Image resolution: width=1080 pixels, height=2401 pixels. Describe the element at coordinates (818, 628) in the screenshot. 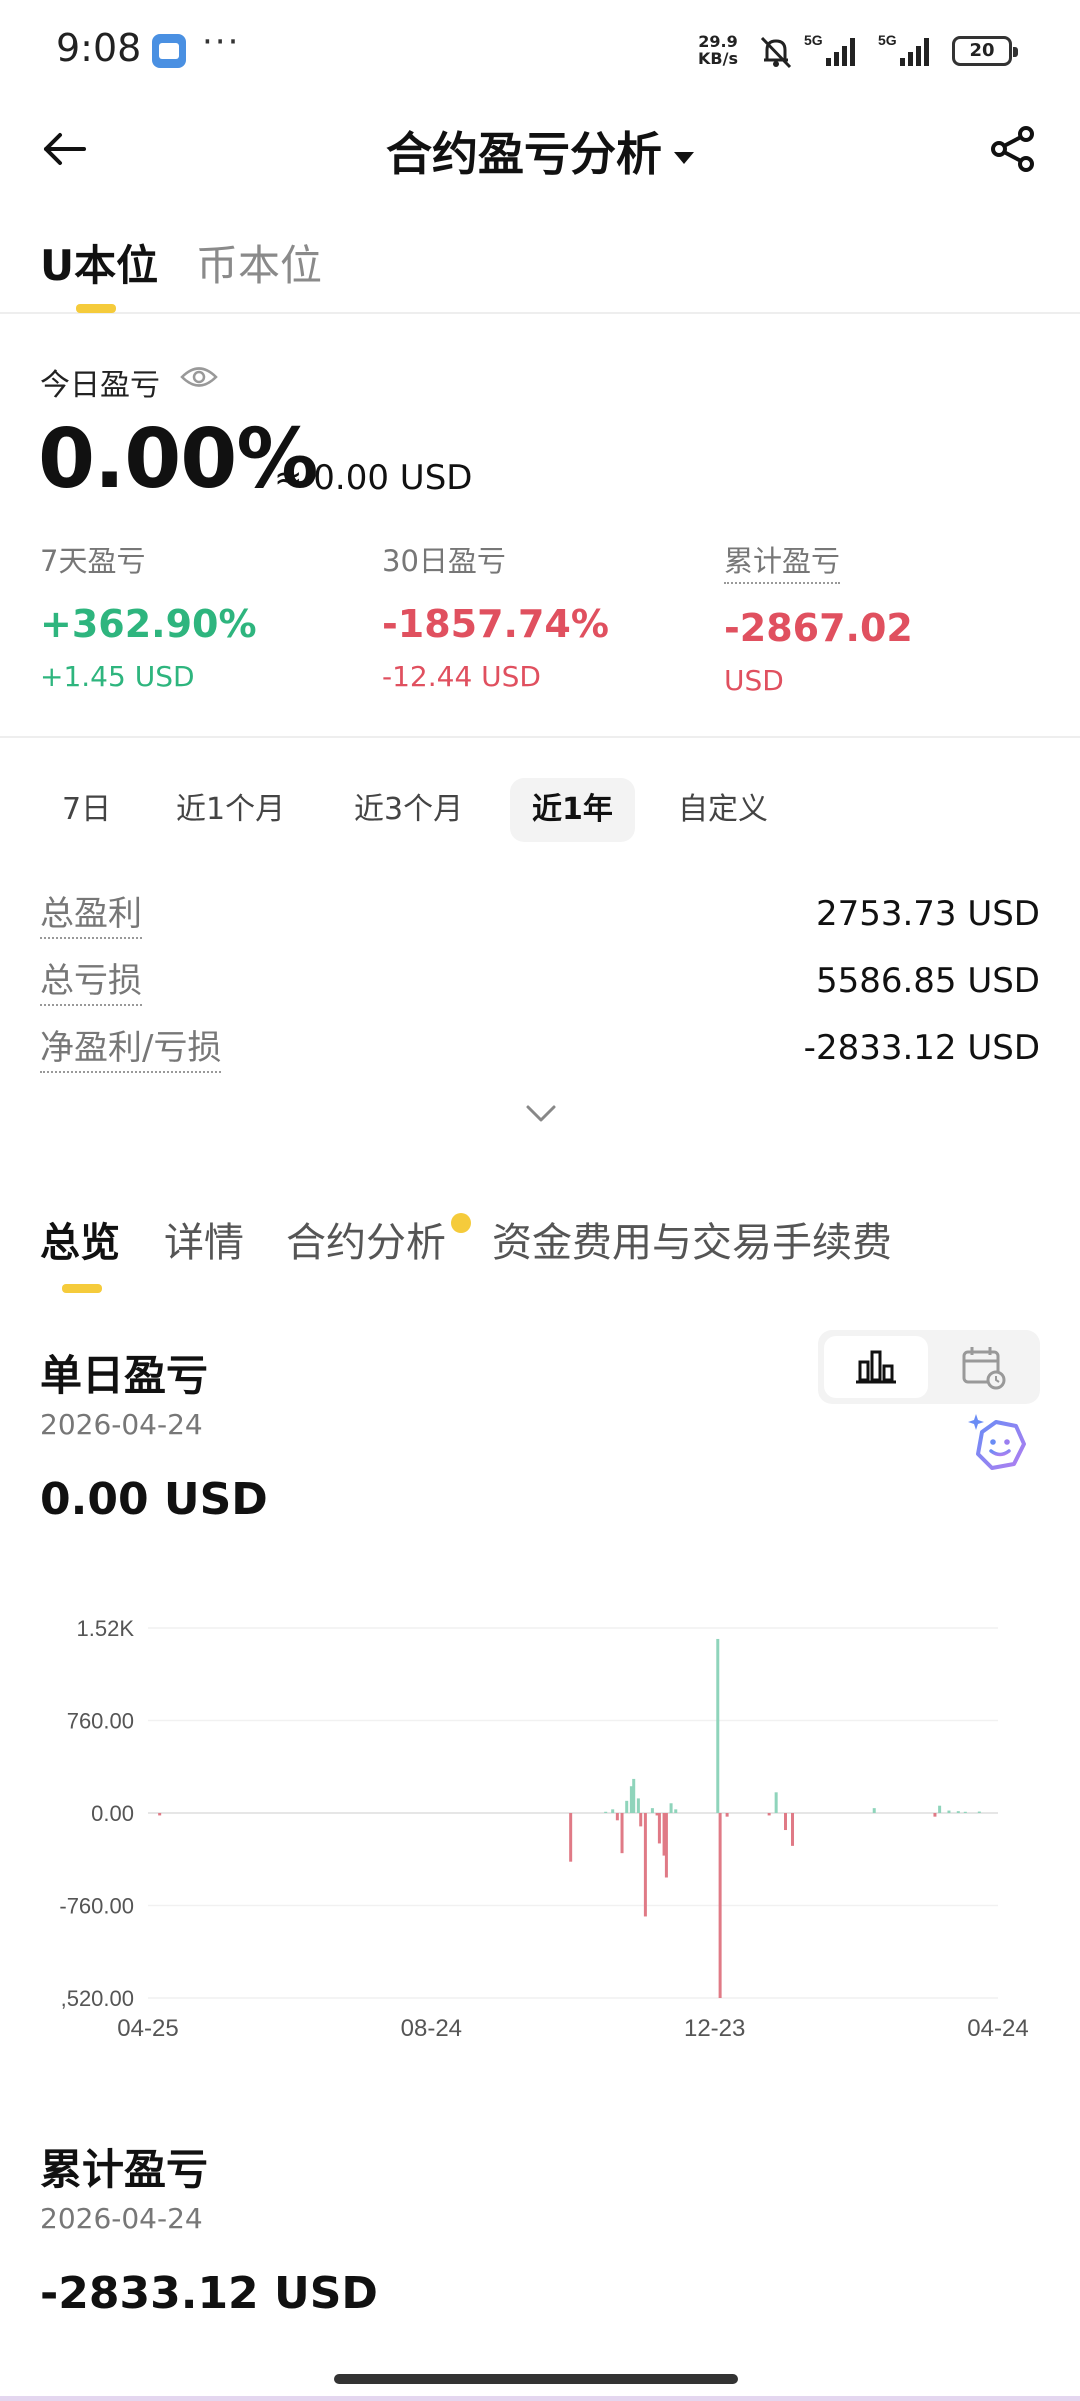

I see `stat-cumulative-value: -2867.02` at that location.